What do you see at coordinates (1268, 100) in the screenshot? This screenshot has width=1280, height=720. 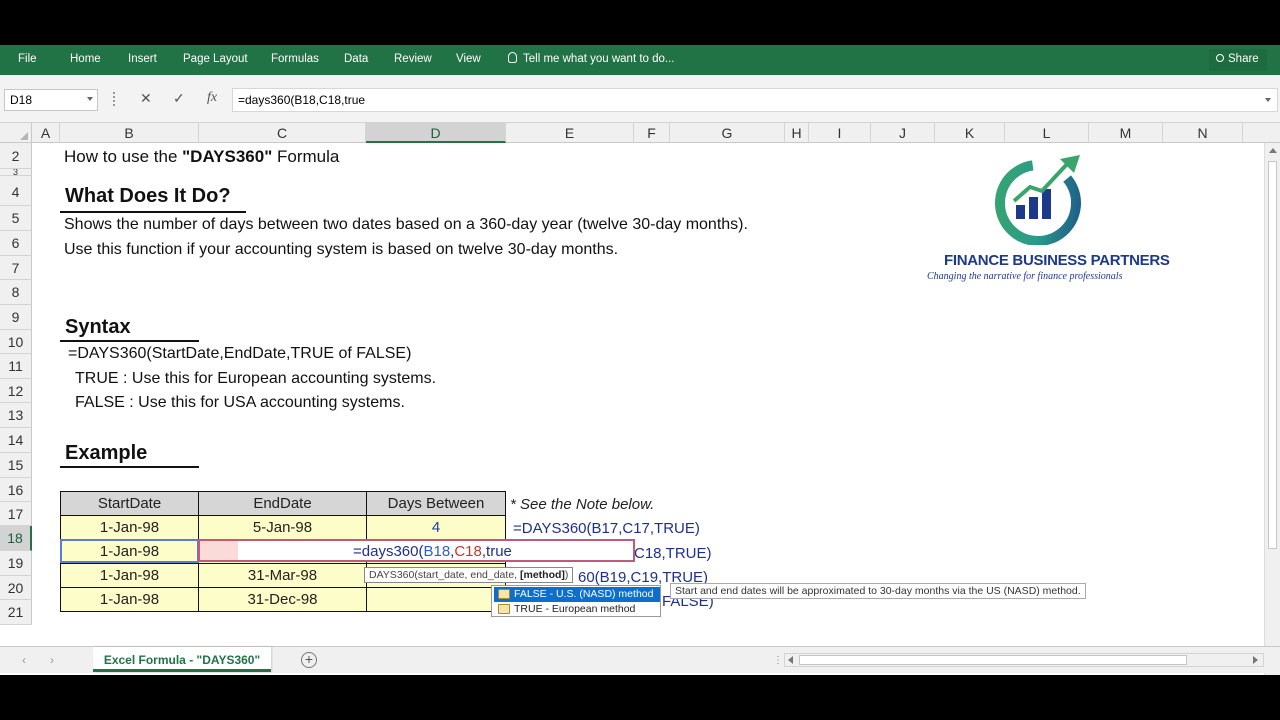 I see `expand-icon` at bounding box center [1268, 100].